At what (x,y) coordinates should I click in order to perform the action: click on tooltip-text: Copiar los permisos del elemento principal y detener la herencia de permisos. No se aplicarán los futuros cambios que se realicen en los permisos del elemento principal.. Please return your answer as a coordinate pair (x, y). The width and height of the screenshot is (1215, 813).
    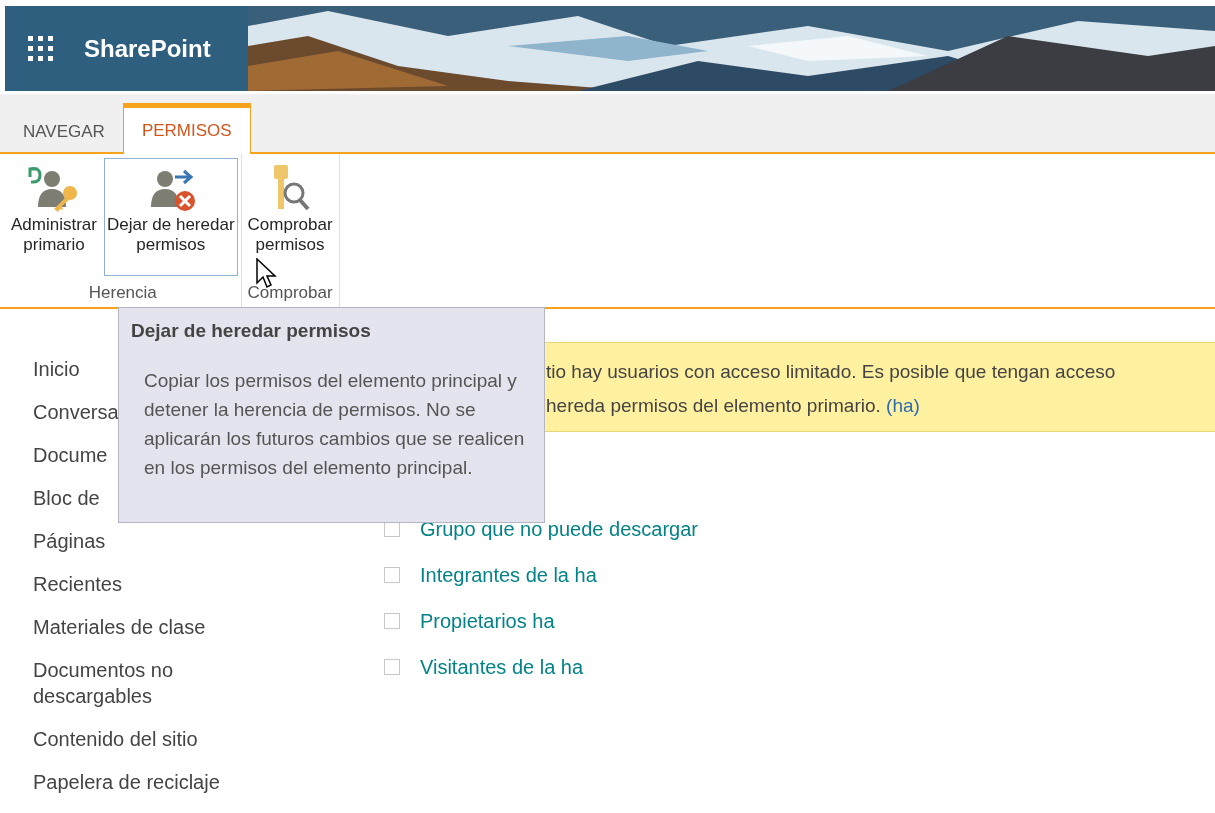
    Looking at the image, I should click on (335, 424).